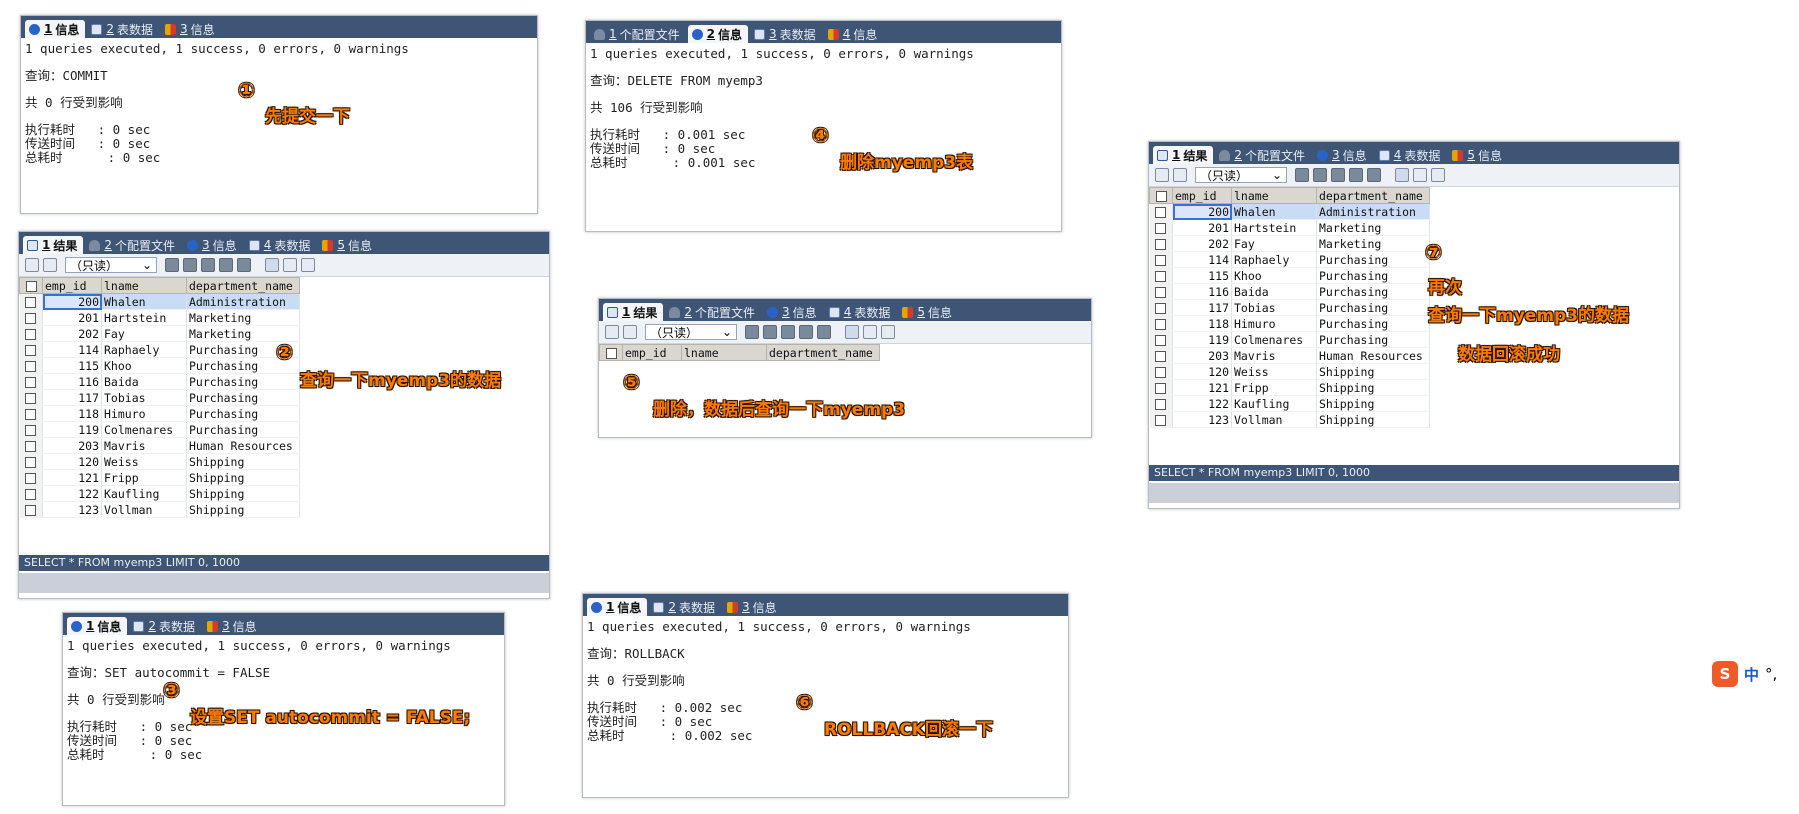 The image size is (1799, 814). What do you see at coordinates (1274, 211) in the screenshot?
I see `cell-lname: Whalen` at bounding box center [1274, 211].